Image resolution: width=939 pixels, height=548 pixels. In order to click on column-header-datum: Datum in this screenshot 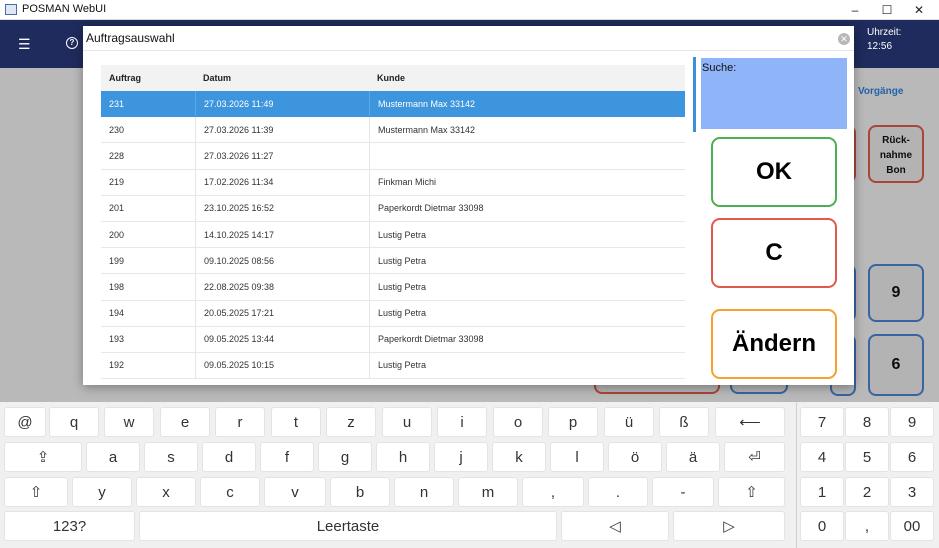, I will do `click(217, 78)`.